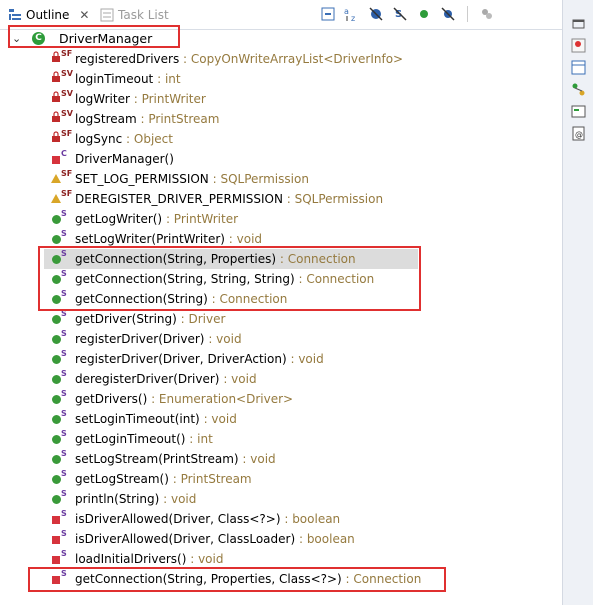  Describe the element at coordinates (56, 178) in the screenshot. I see `field-default-icon` at that location.